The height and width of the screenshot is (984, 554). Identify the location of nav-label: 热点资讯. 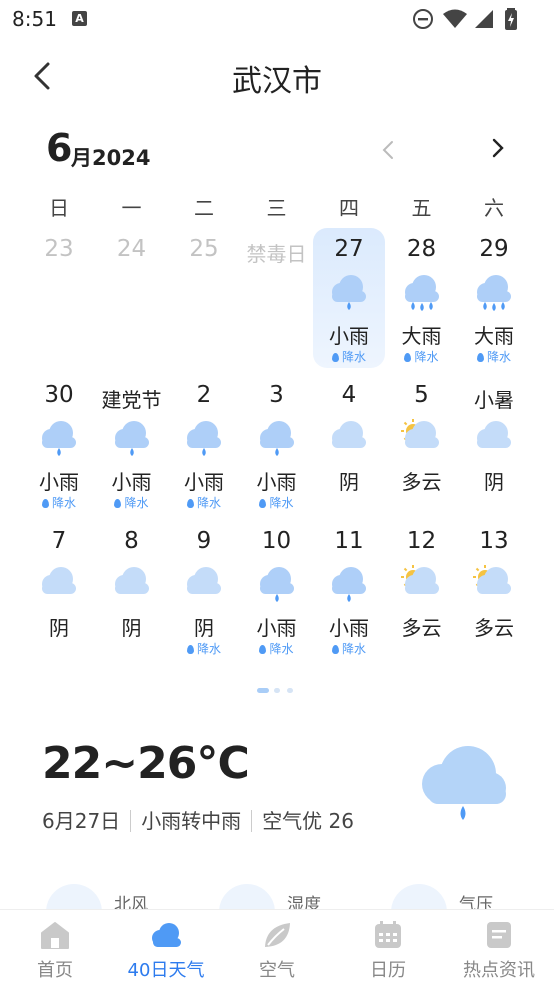
(499, 970).